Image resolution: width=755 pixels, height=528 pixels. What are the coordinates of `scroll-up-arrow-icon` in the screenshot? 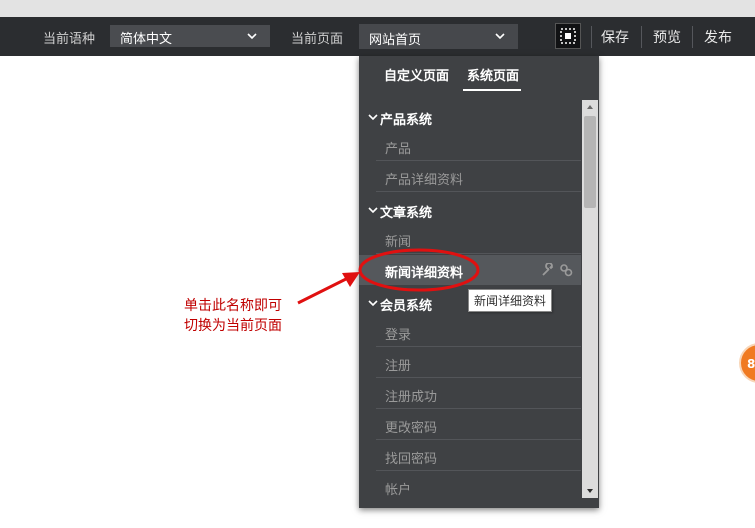 It's located at (590, 107).